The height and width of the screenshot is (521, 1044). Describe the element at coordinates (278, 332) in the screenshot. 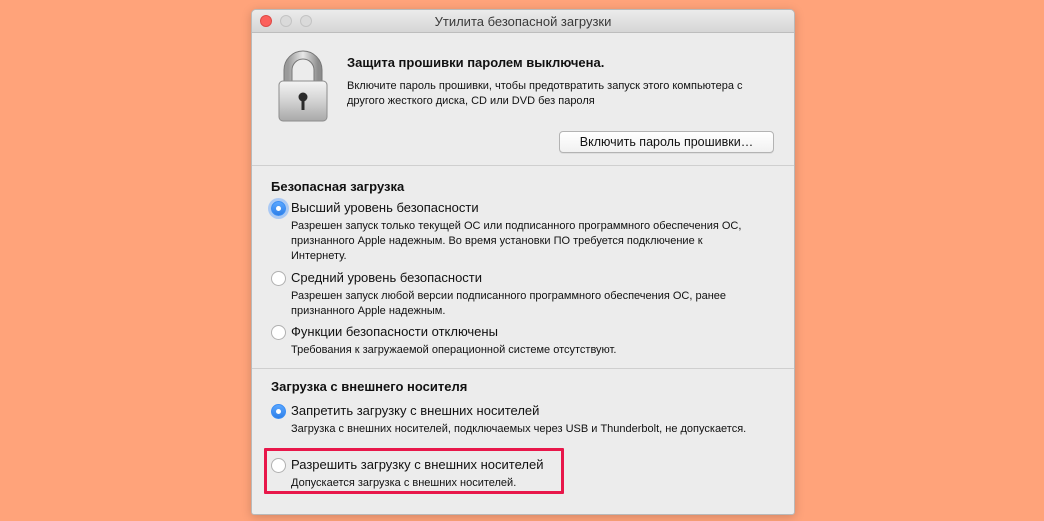

I see `no-security-radio` at that location.